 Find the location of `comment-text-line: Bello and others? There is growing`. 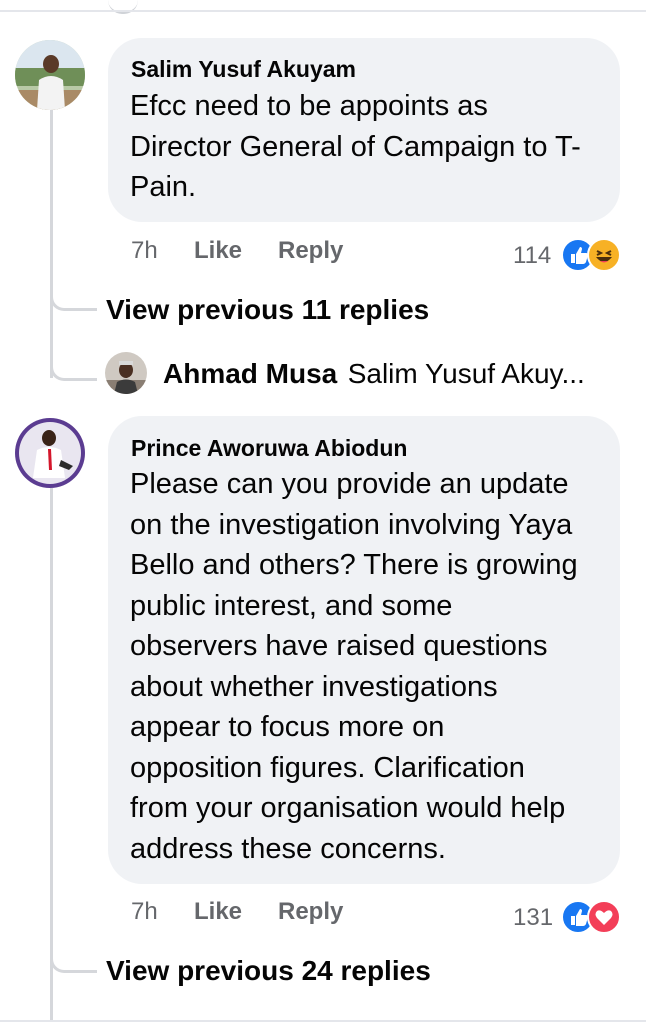

comment-text-line: Bello and others? There is growing is located at coordinates (354, 565).